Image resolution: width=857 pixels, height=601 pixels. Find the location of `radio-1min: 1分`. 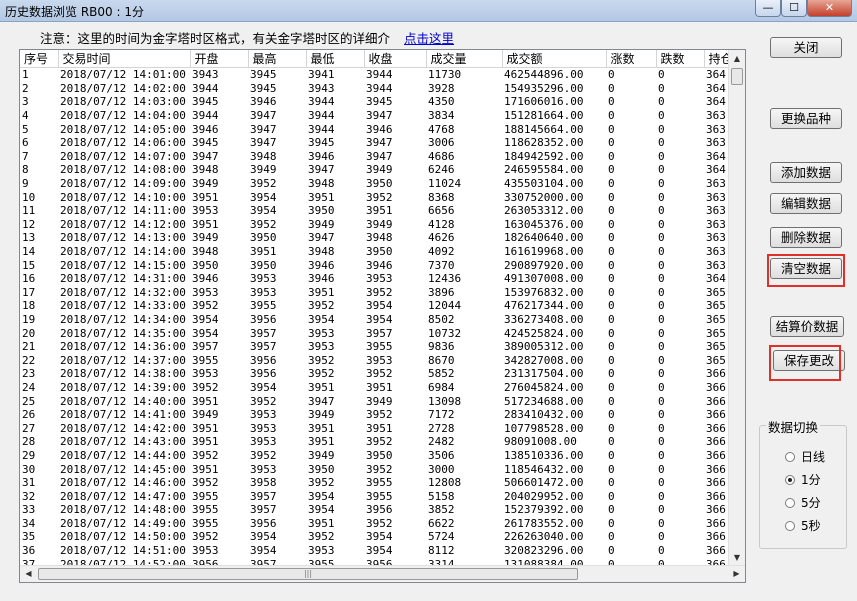

radio-1min: 1分 is located at coordinates (803, 479).